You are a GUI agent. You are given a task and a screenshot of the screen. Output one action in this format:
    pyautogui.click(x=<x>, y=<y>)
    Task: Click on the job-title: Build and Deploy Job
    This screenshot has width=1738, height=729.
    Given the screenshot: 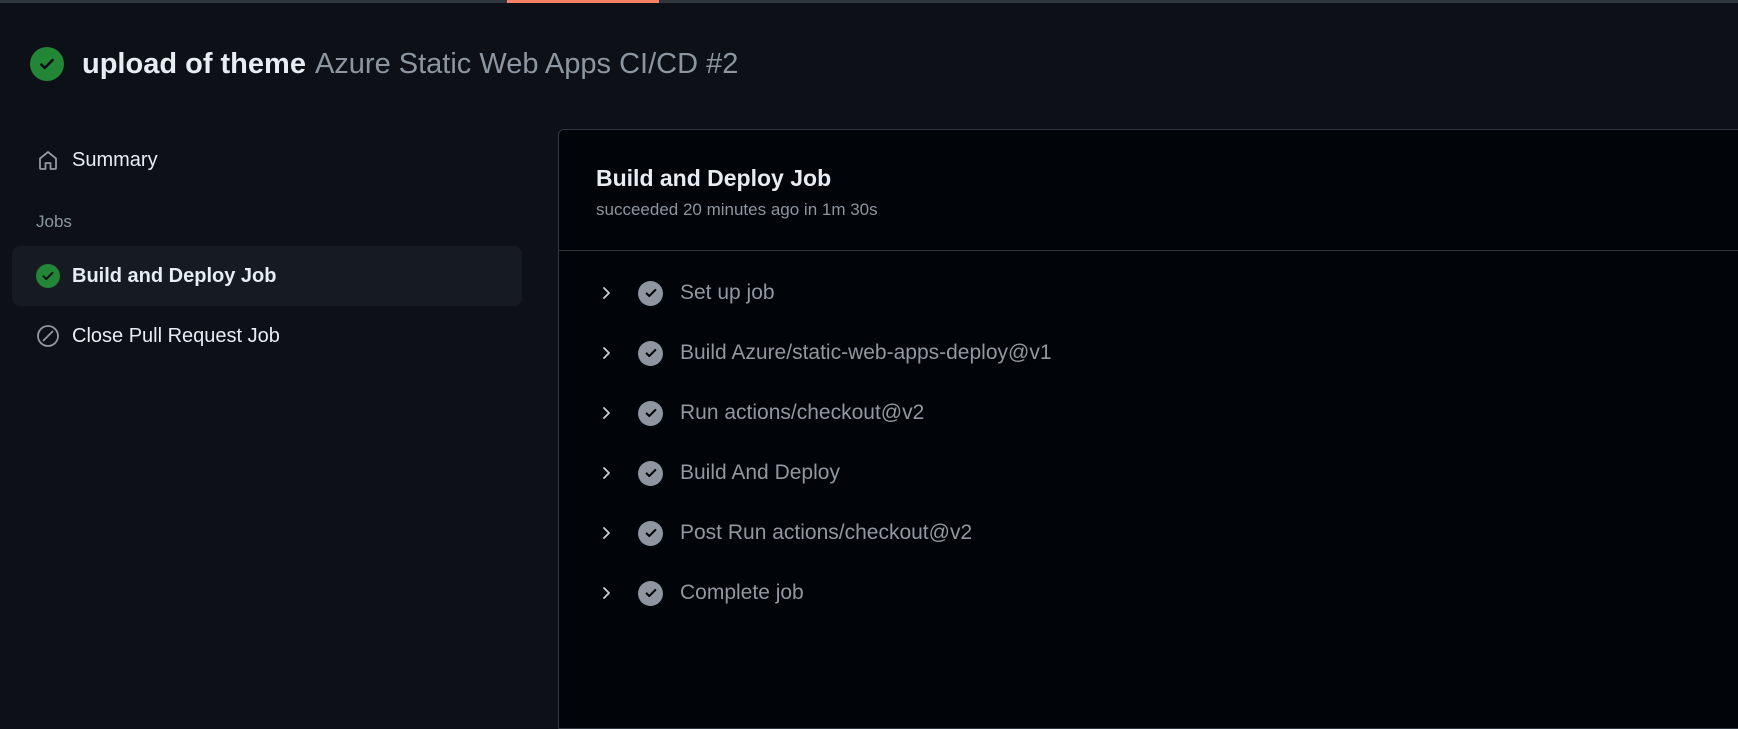 What is the action you would take?
    pyautogui.click(x=714, y=178)
    